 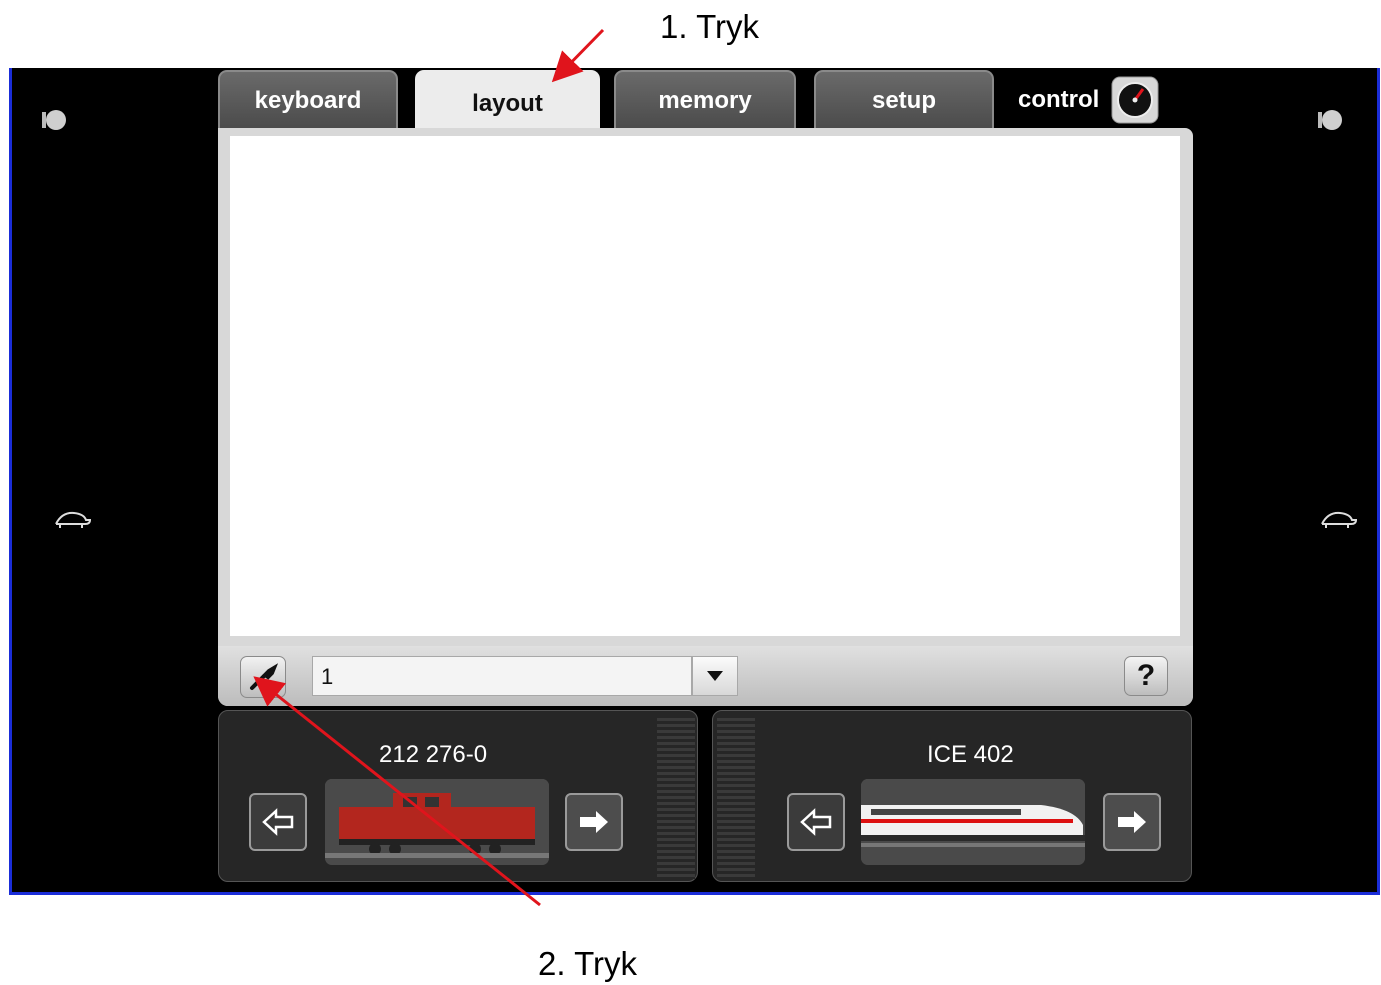 I want to click on annotation-step-2: 2. Tryk, so click(x=588, y=963).